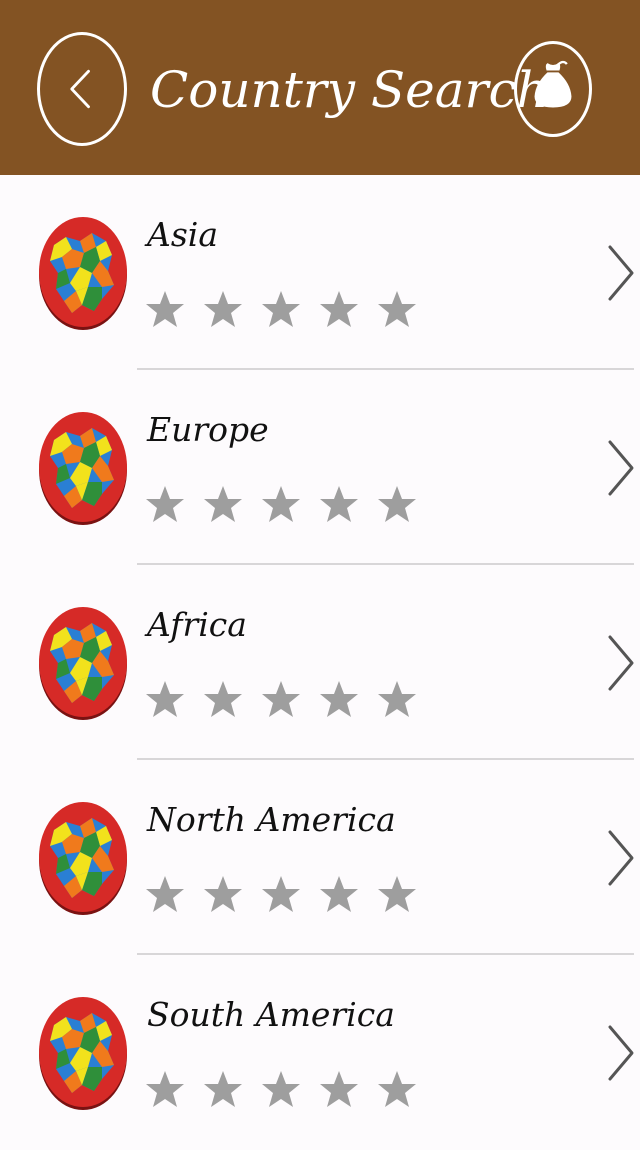 This screenshot has width=640, height=1150. What do you see at coordinates (553, 84) in the screenshot?
I see `money-bag-icon` at bounding box center [553, 84].